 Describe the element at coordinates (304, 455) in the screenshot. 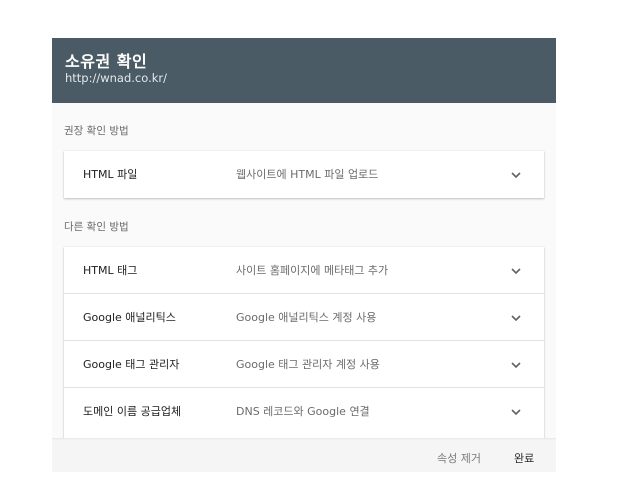

I see `dialog-footer: 속성 제거 완료` at that location.